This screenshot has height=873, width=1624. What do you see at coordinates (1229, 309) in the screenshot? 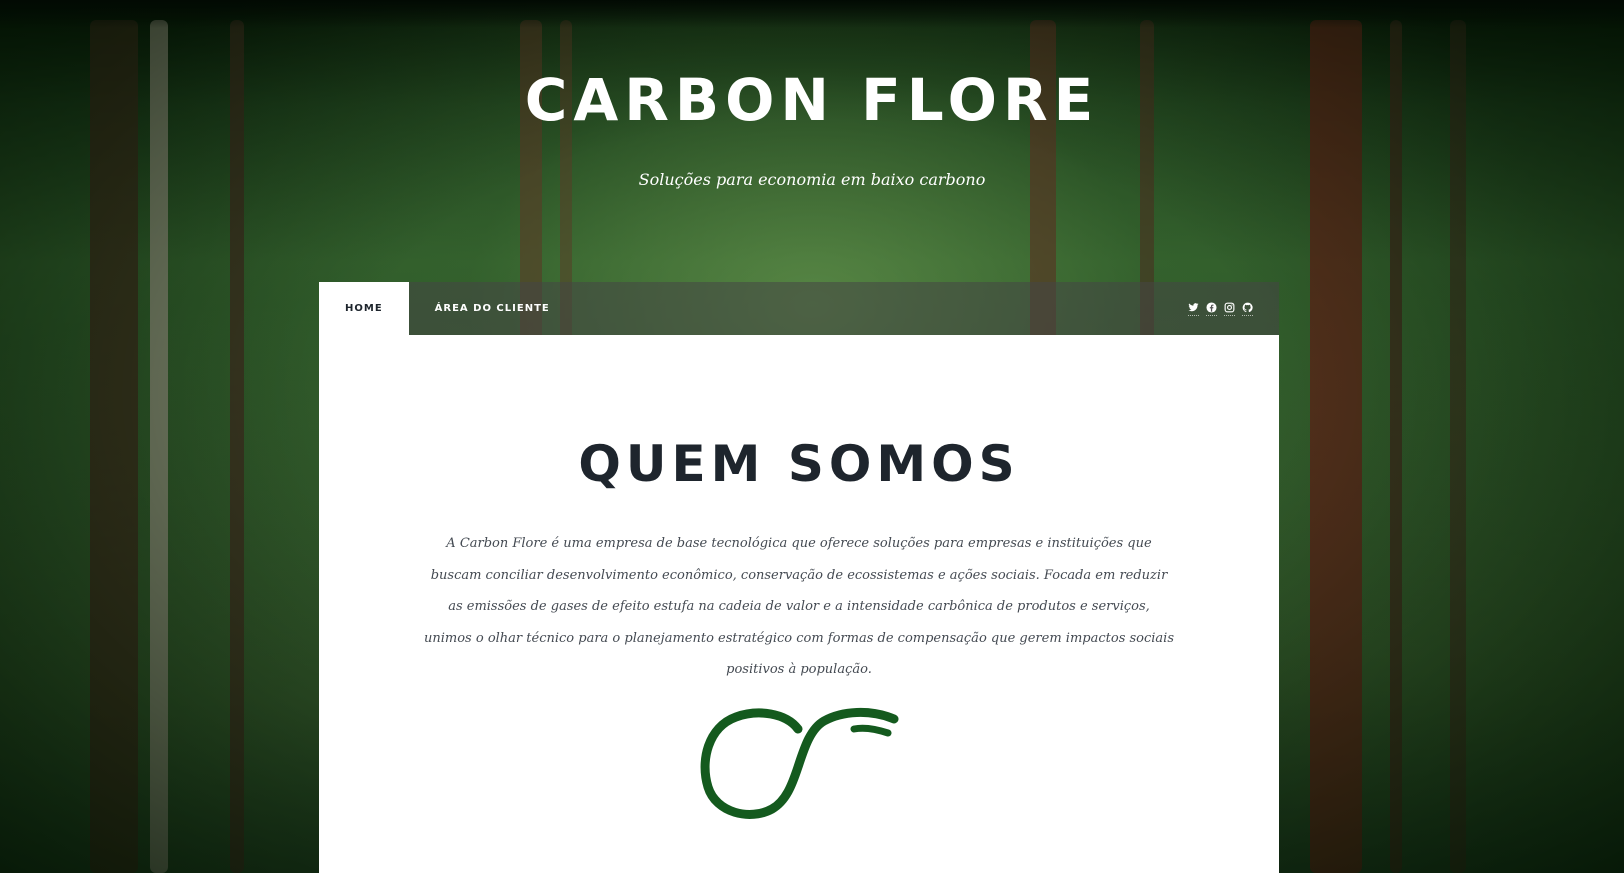
I see `instagram-icon` at bounding box center [1229, 309].